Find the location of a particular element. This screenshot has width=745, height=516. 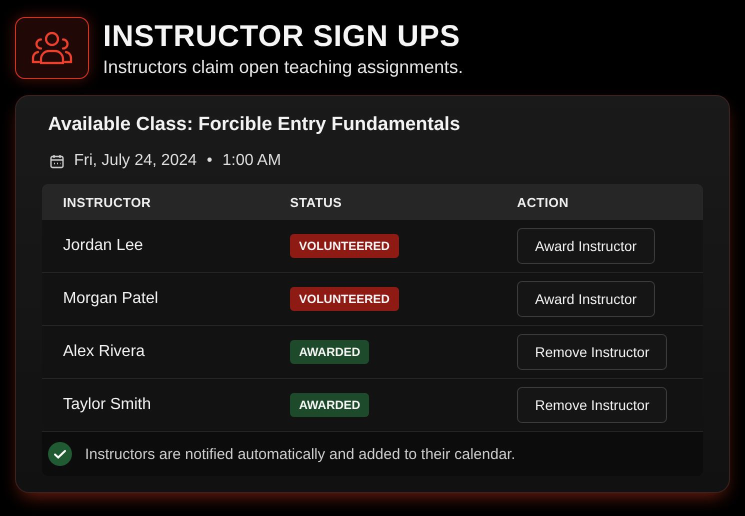

class-date: Fri, July 24, 2024 is located at coordinates (135, 161).